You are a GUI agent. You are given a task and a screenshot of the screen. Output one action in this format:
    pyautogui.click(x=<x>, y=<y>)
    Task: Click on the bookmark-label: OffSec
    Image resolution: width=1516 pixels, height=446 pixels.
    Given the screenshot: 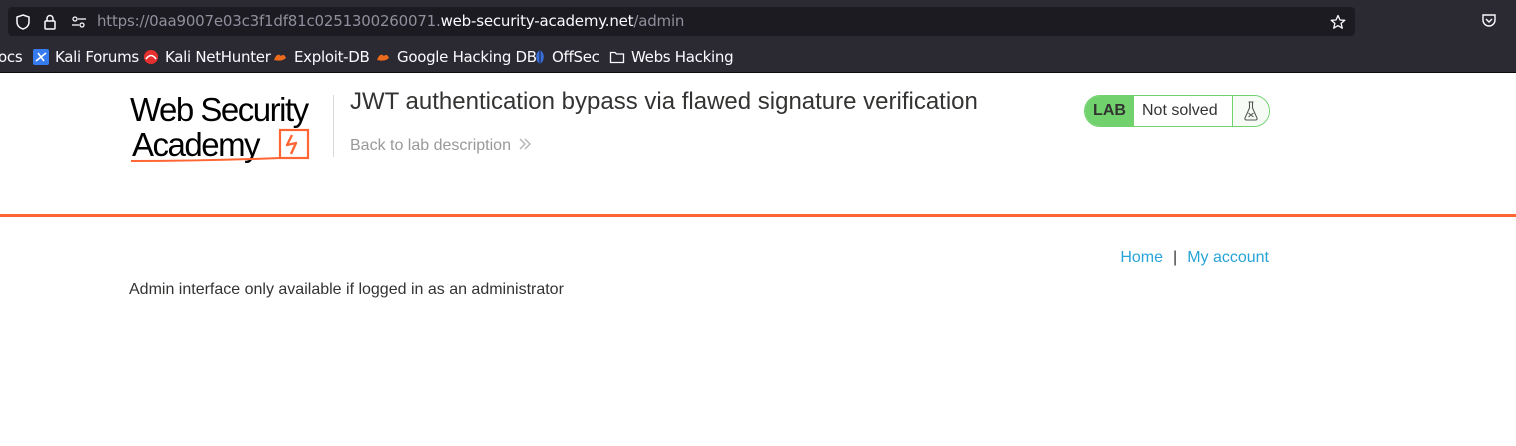 What is the action you would take?
    pyautogui.click(x=576, y=57)
    